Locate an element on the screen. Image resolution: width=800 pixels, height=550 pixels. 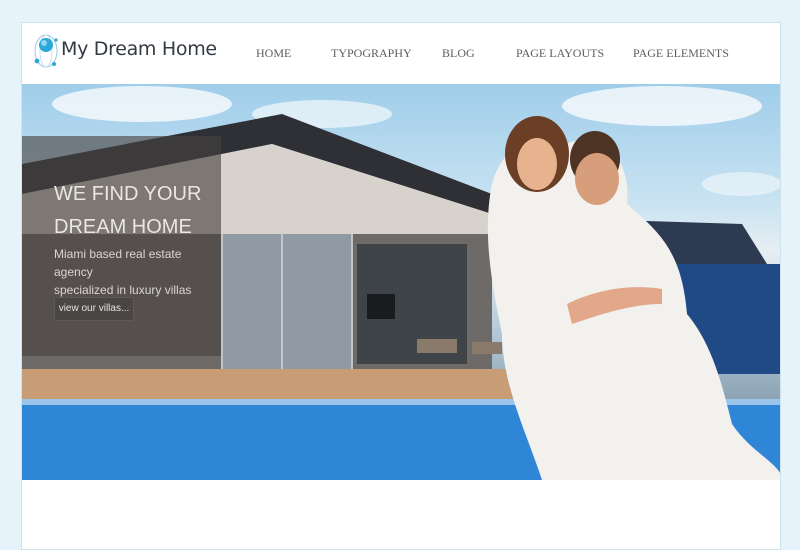
nav-typography: TYPOGRAPHY is located at coordinates (371, 53).